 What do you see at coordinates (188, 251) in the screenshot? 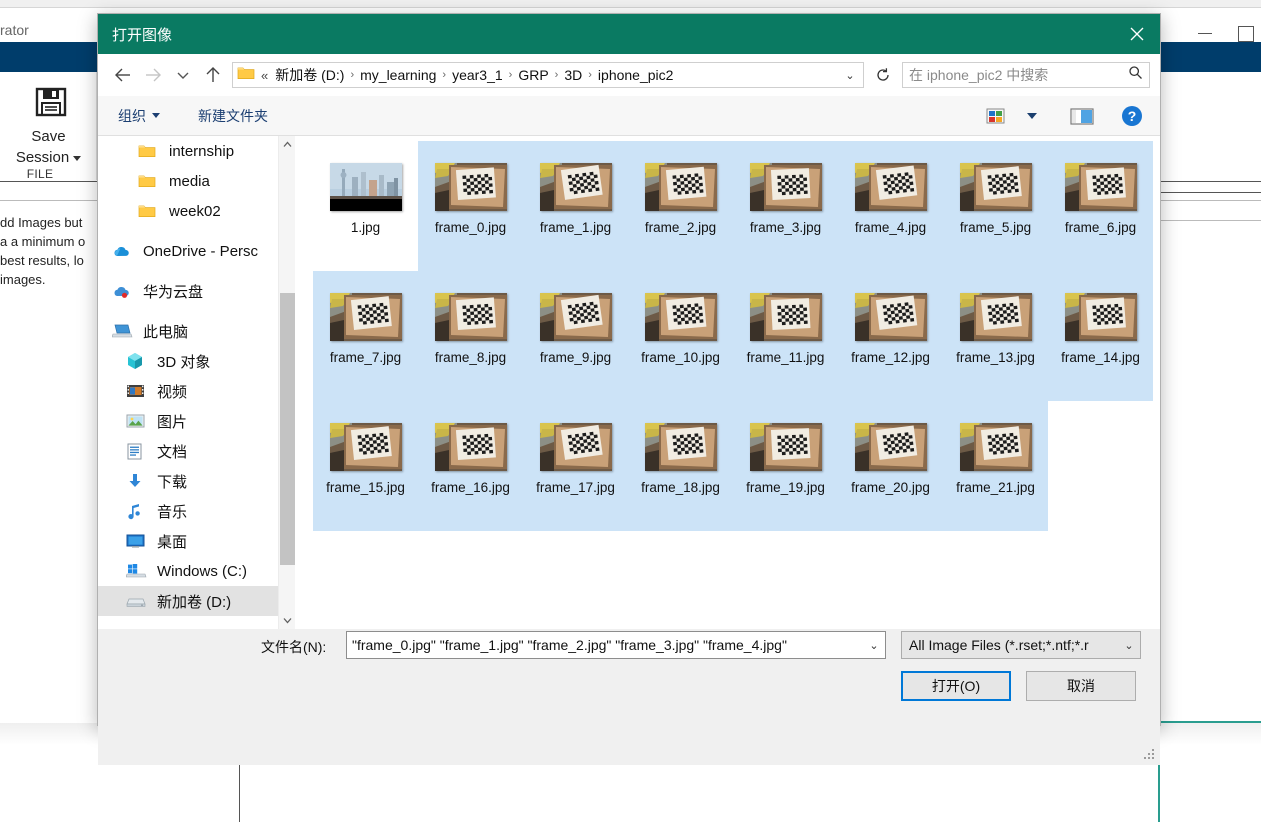
I see `sidebar-item-onedrive-persc: OneDrive - Persc` at bounding box center [188, 251].